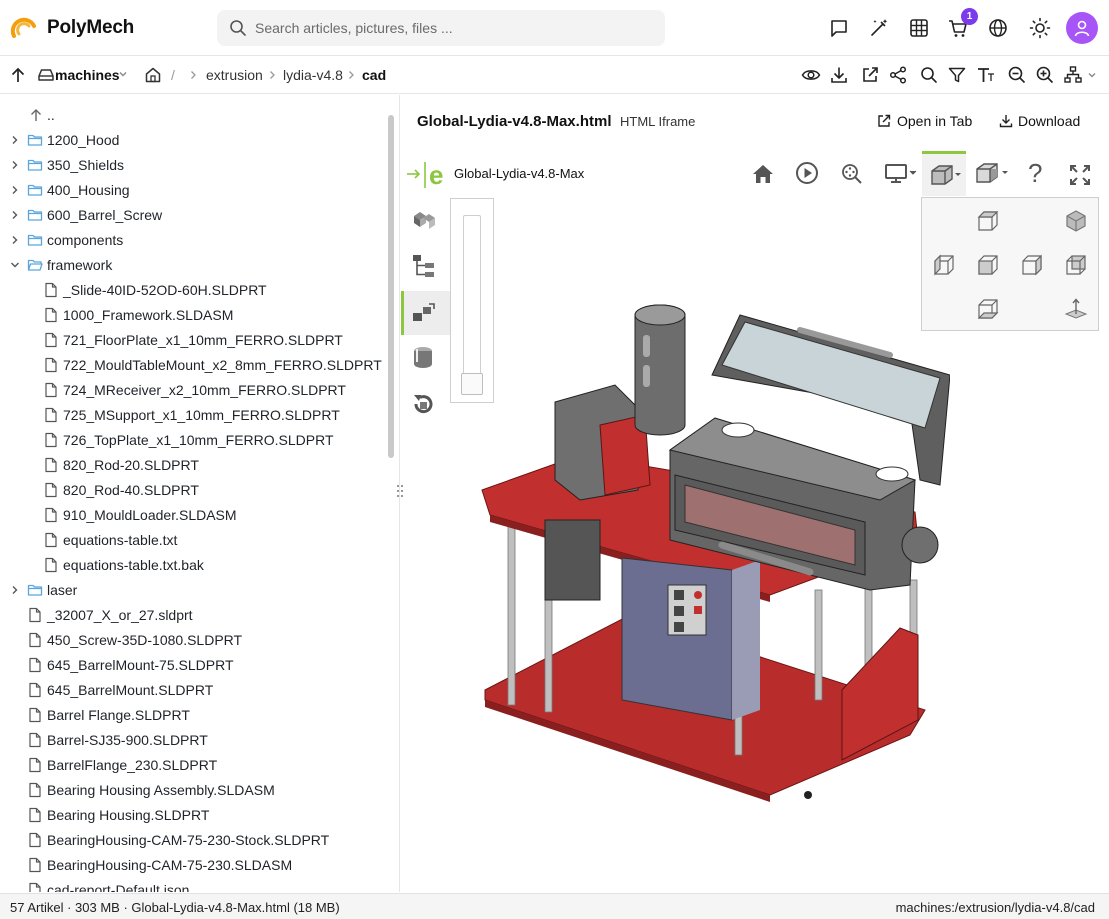  What do you see at coordinates (839, 75) in the screenshot?
I see `download-icon` at bounding box center [839, 75].